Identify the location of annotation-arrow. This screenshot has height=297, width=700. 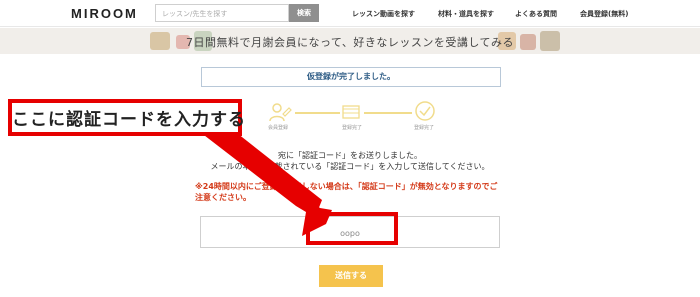
(266, 181).